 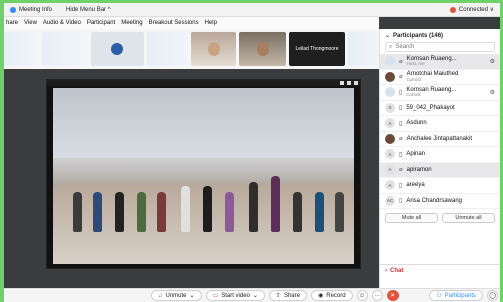 I want to click on record-icon: ◉, so click(x=320, y=296).